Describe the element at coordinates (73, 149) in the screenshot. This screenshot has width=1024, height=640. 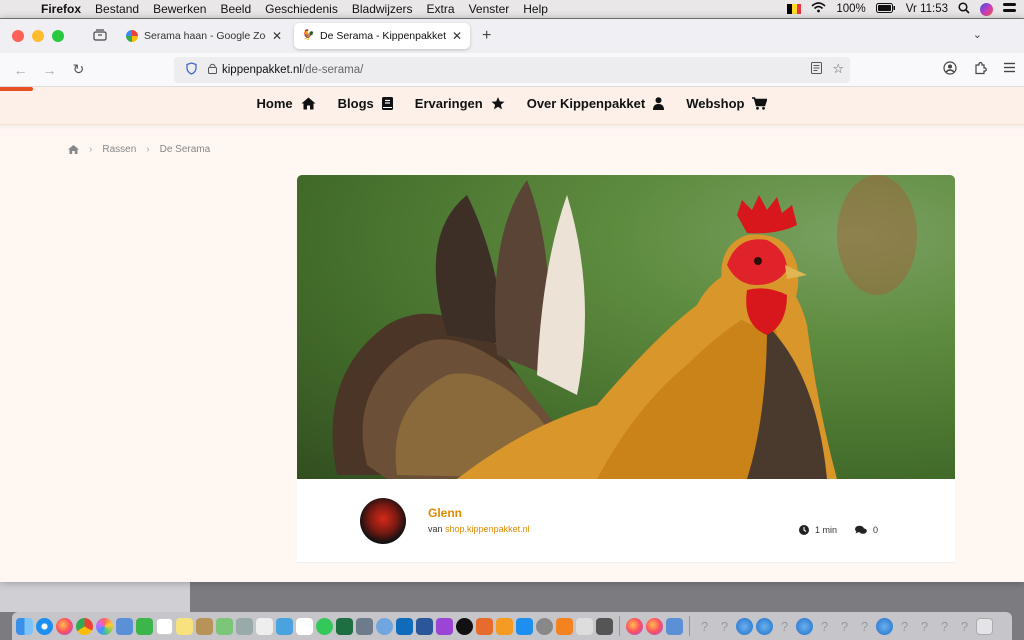
I see `home-icon` at that location.